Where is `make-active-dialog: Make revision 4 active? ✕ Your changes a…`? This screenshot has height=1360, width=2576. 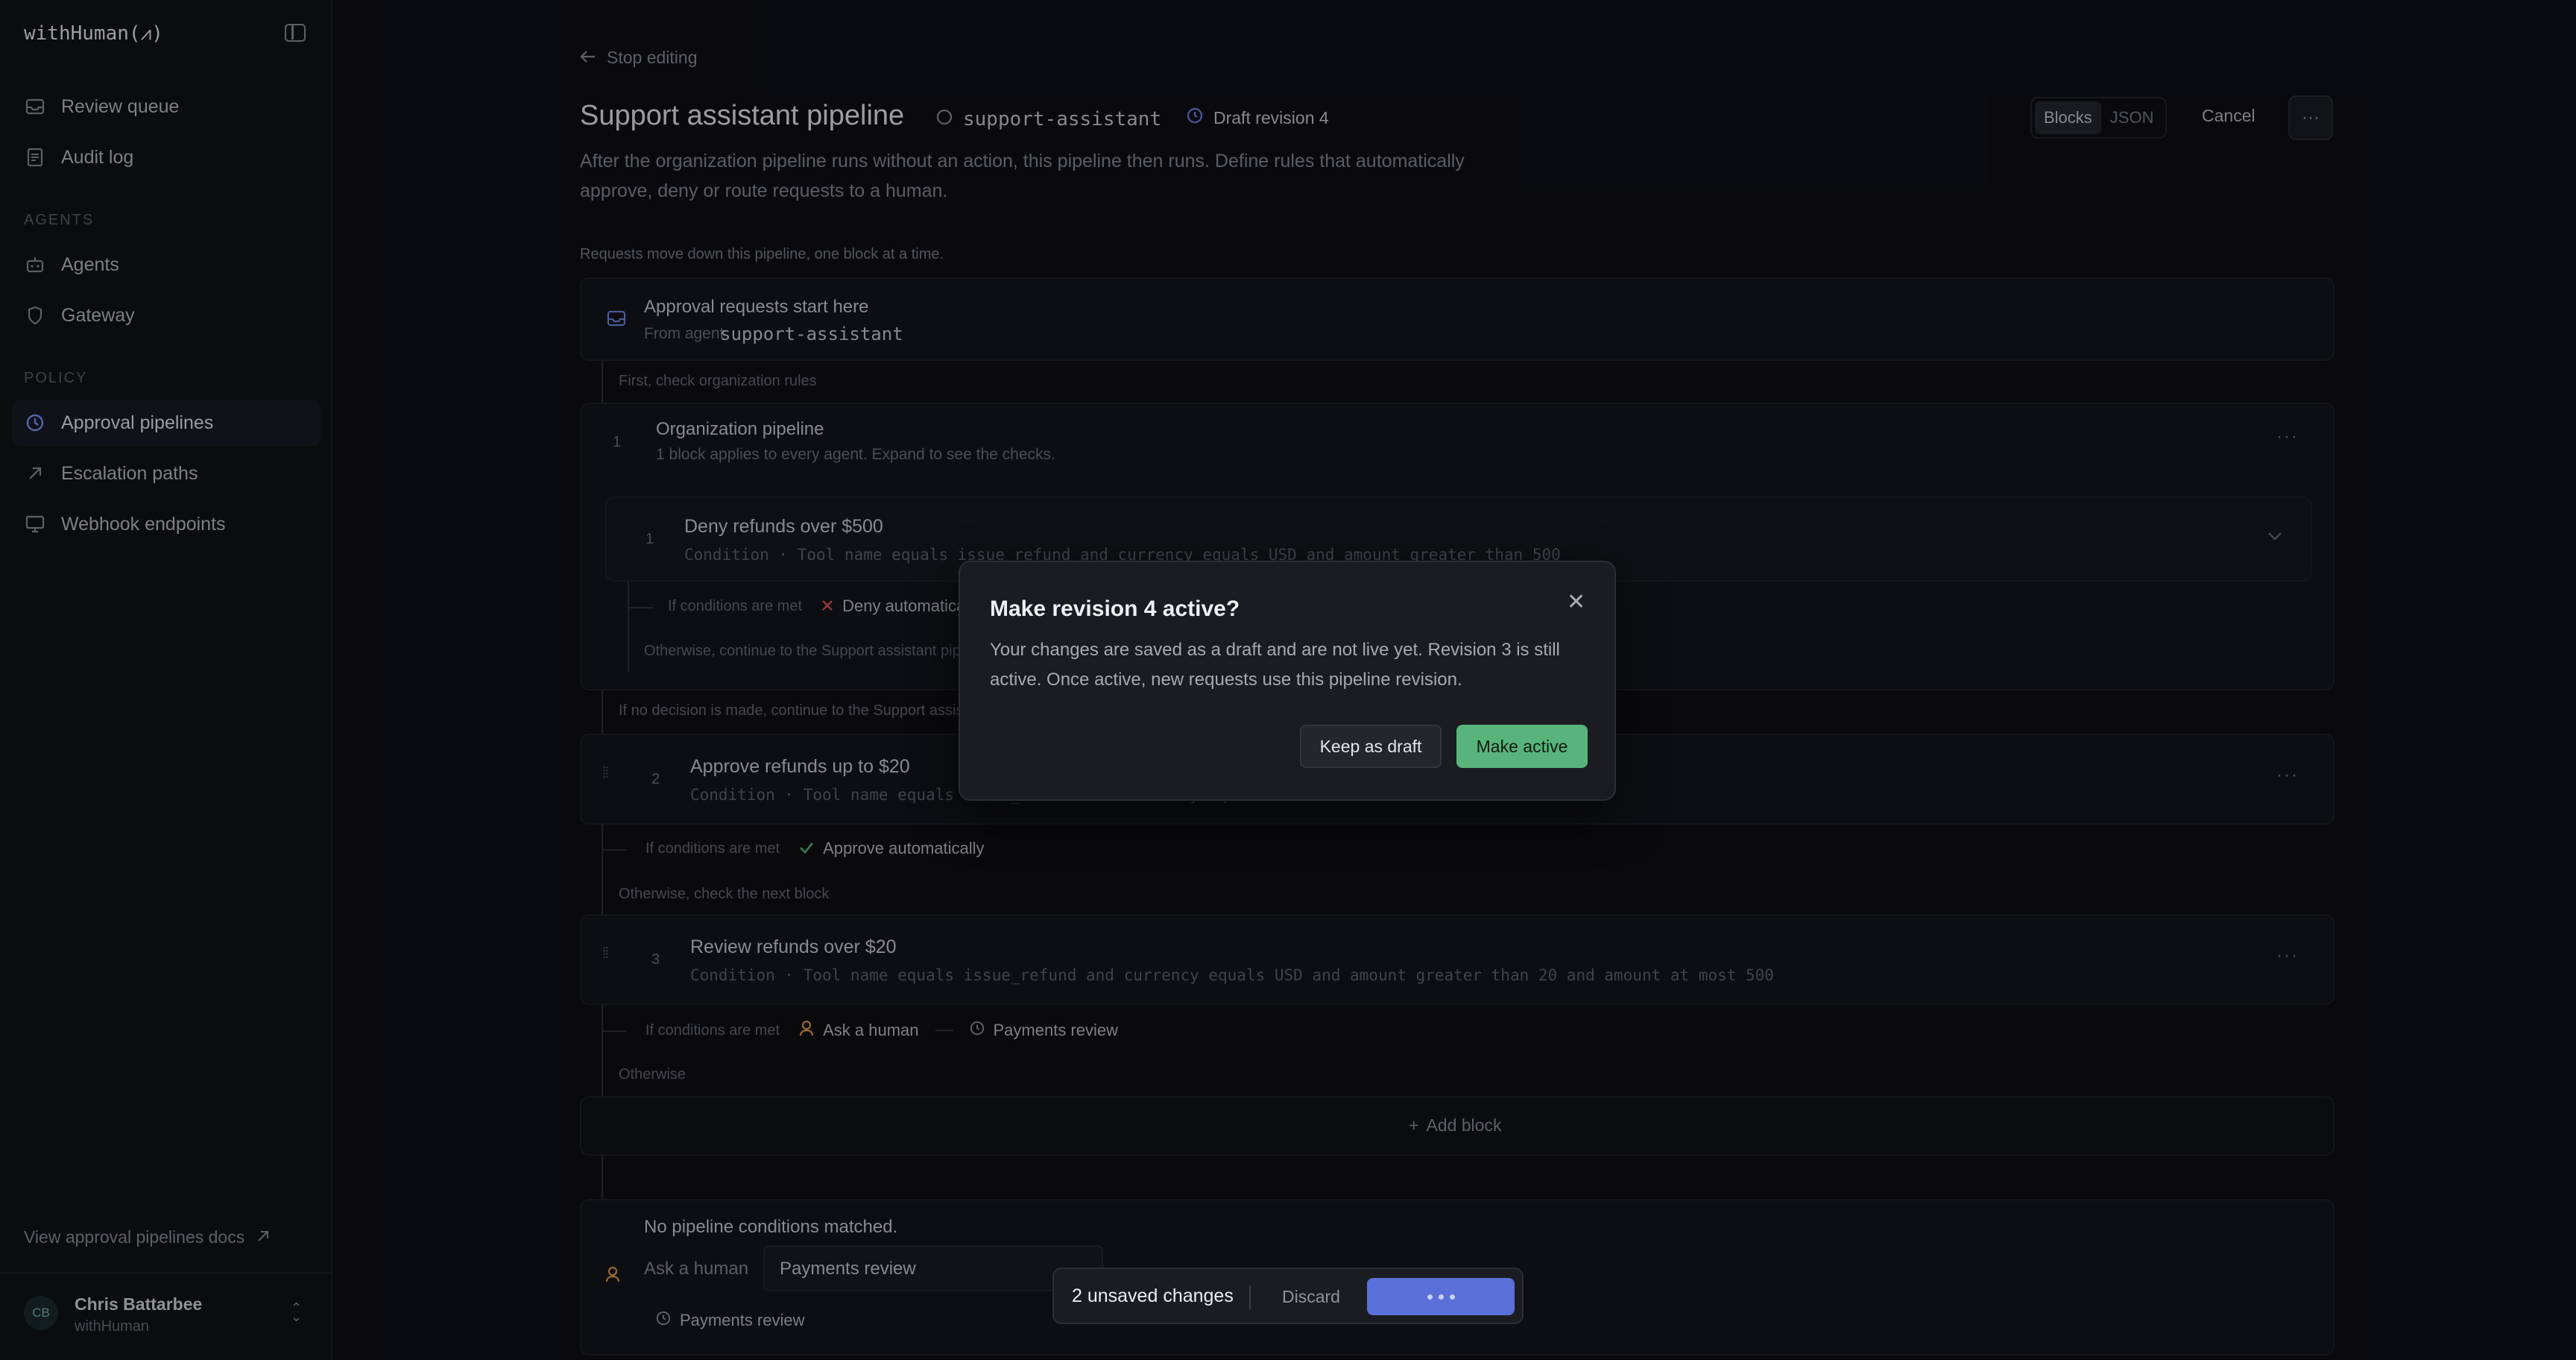
make-active-dialog: Make revision 4 active? ✕ Your changes a… is located at coordinates (1287, 681).